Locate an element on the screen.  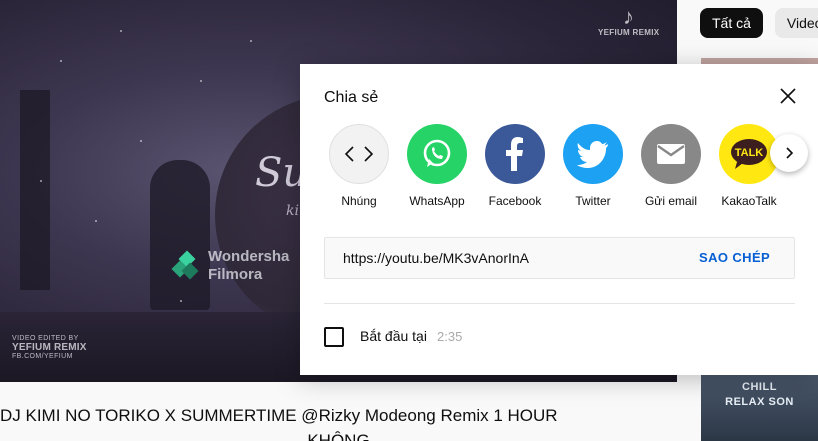
share-twitter-label: Twitter is located at coordinates (593, 201).